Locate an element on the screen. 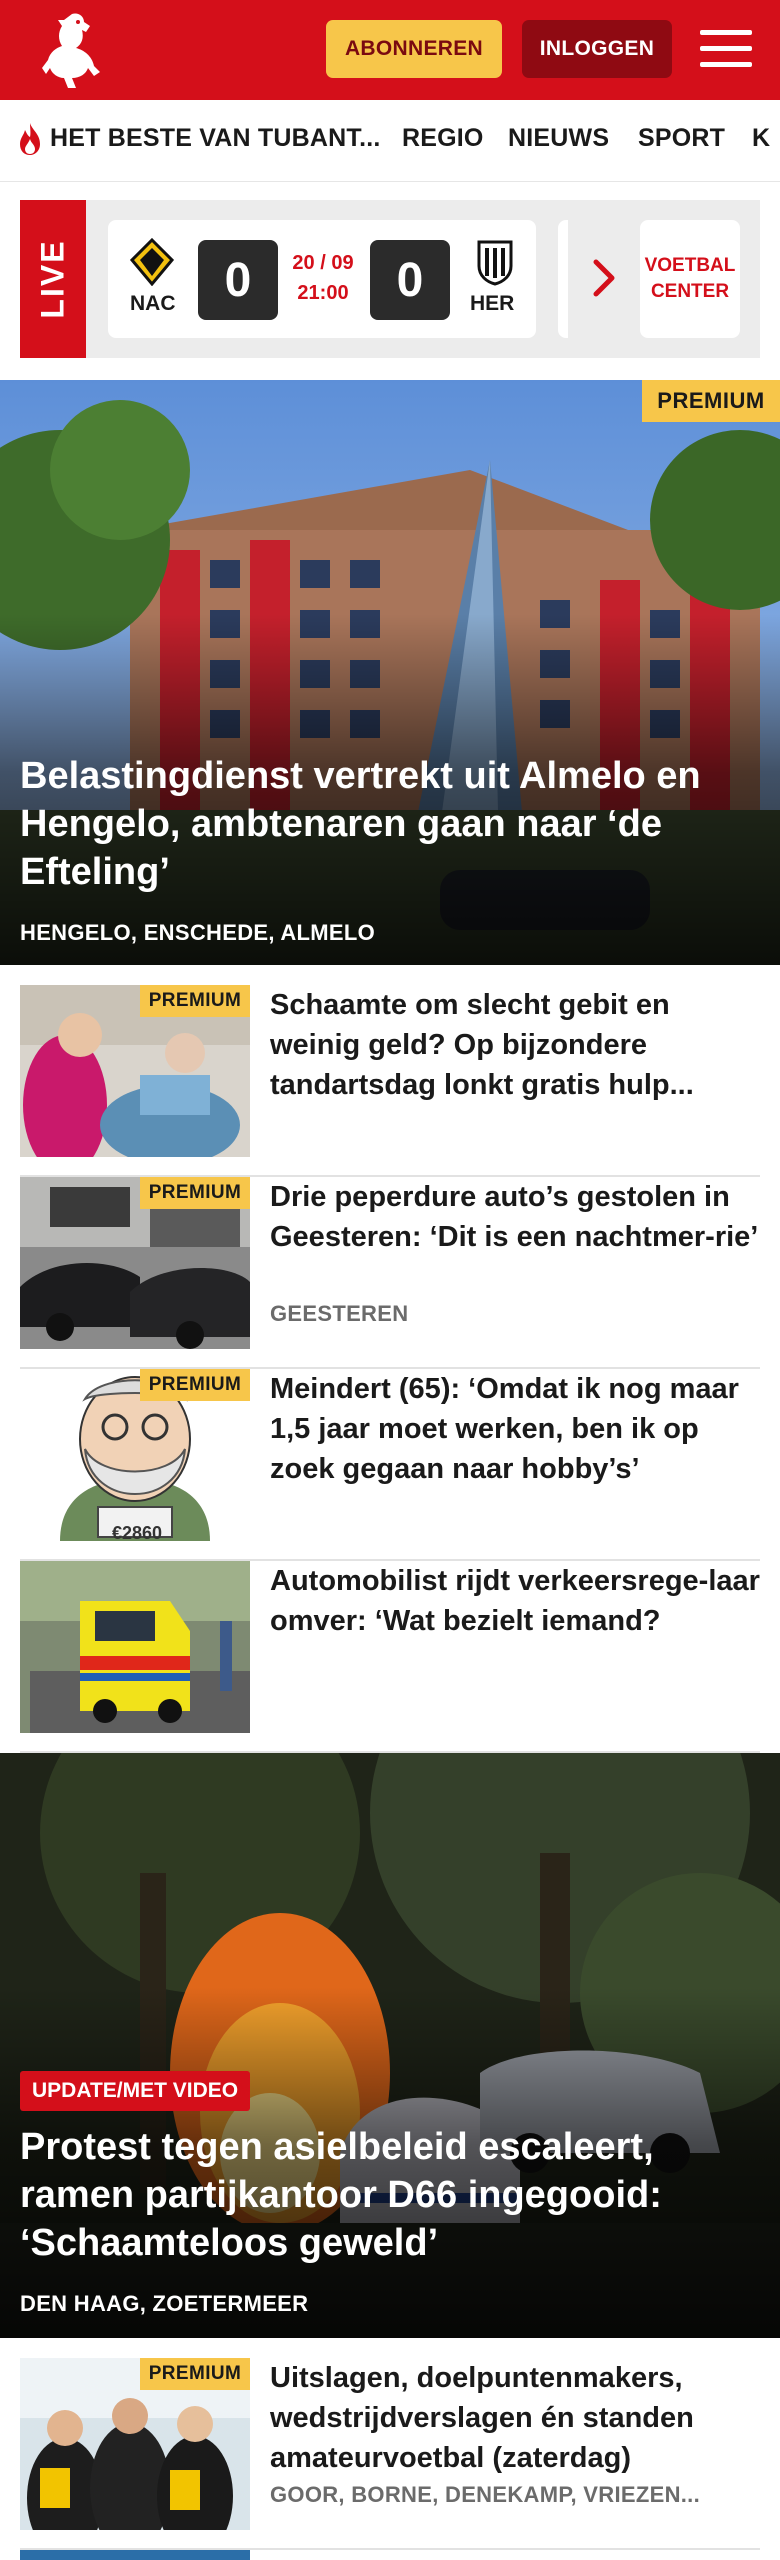  login-button: INLOGGEN is located at coordinates (597, 49).